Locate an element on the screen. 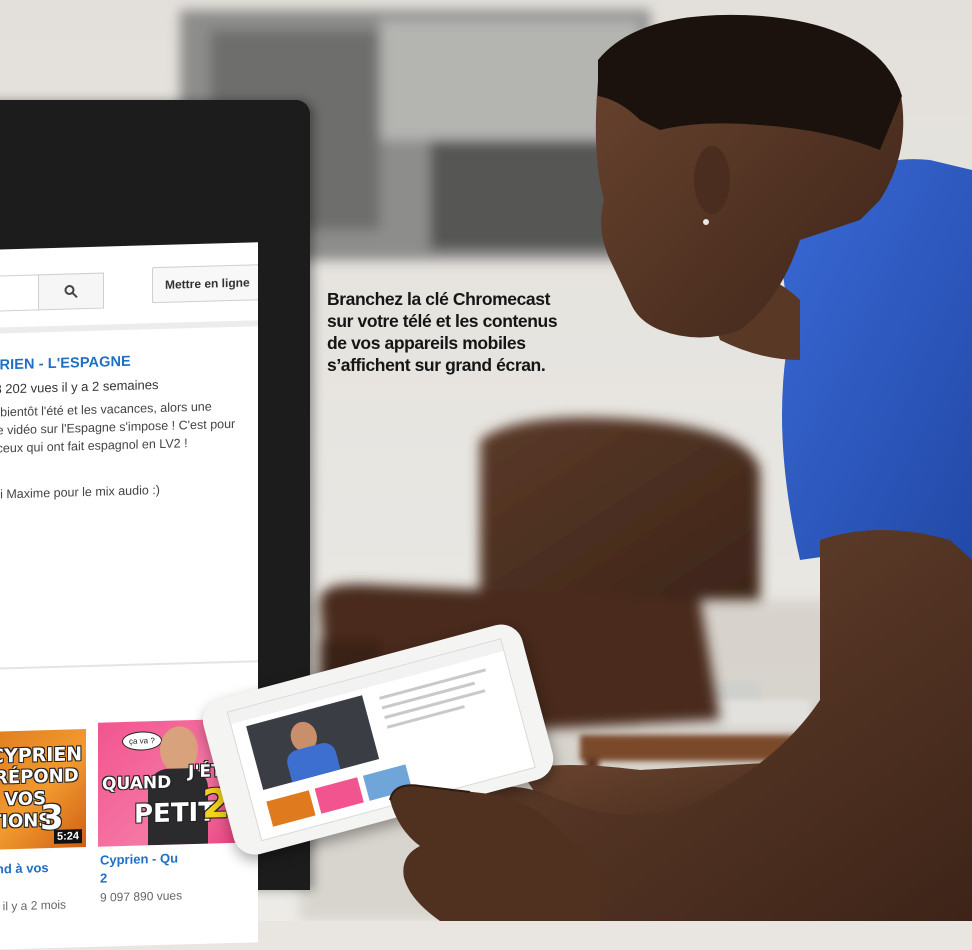  upload-button: Mettre en ligne is located at coordinates (205, 284).